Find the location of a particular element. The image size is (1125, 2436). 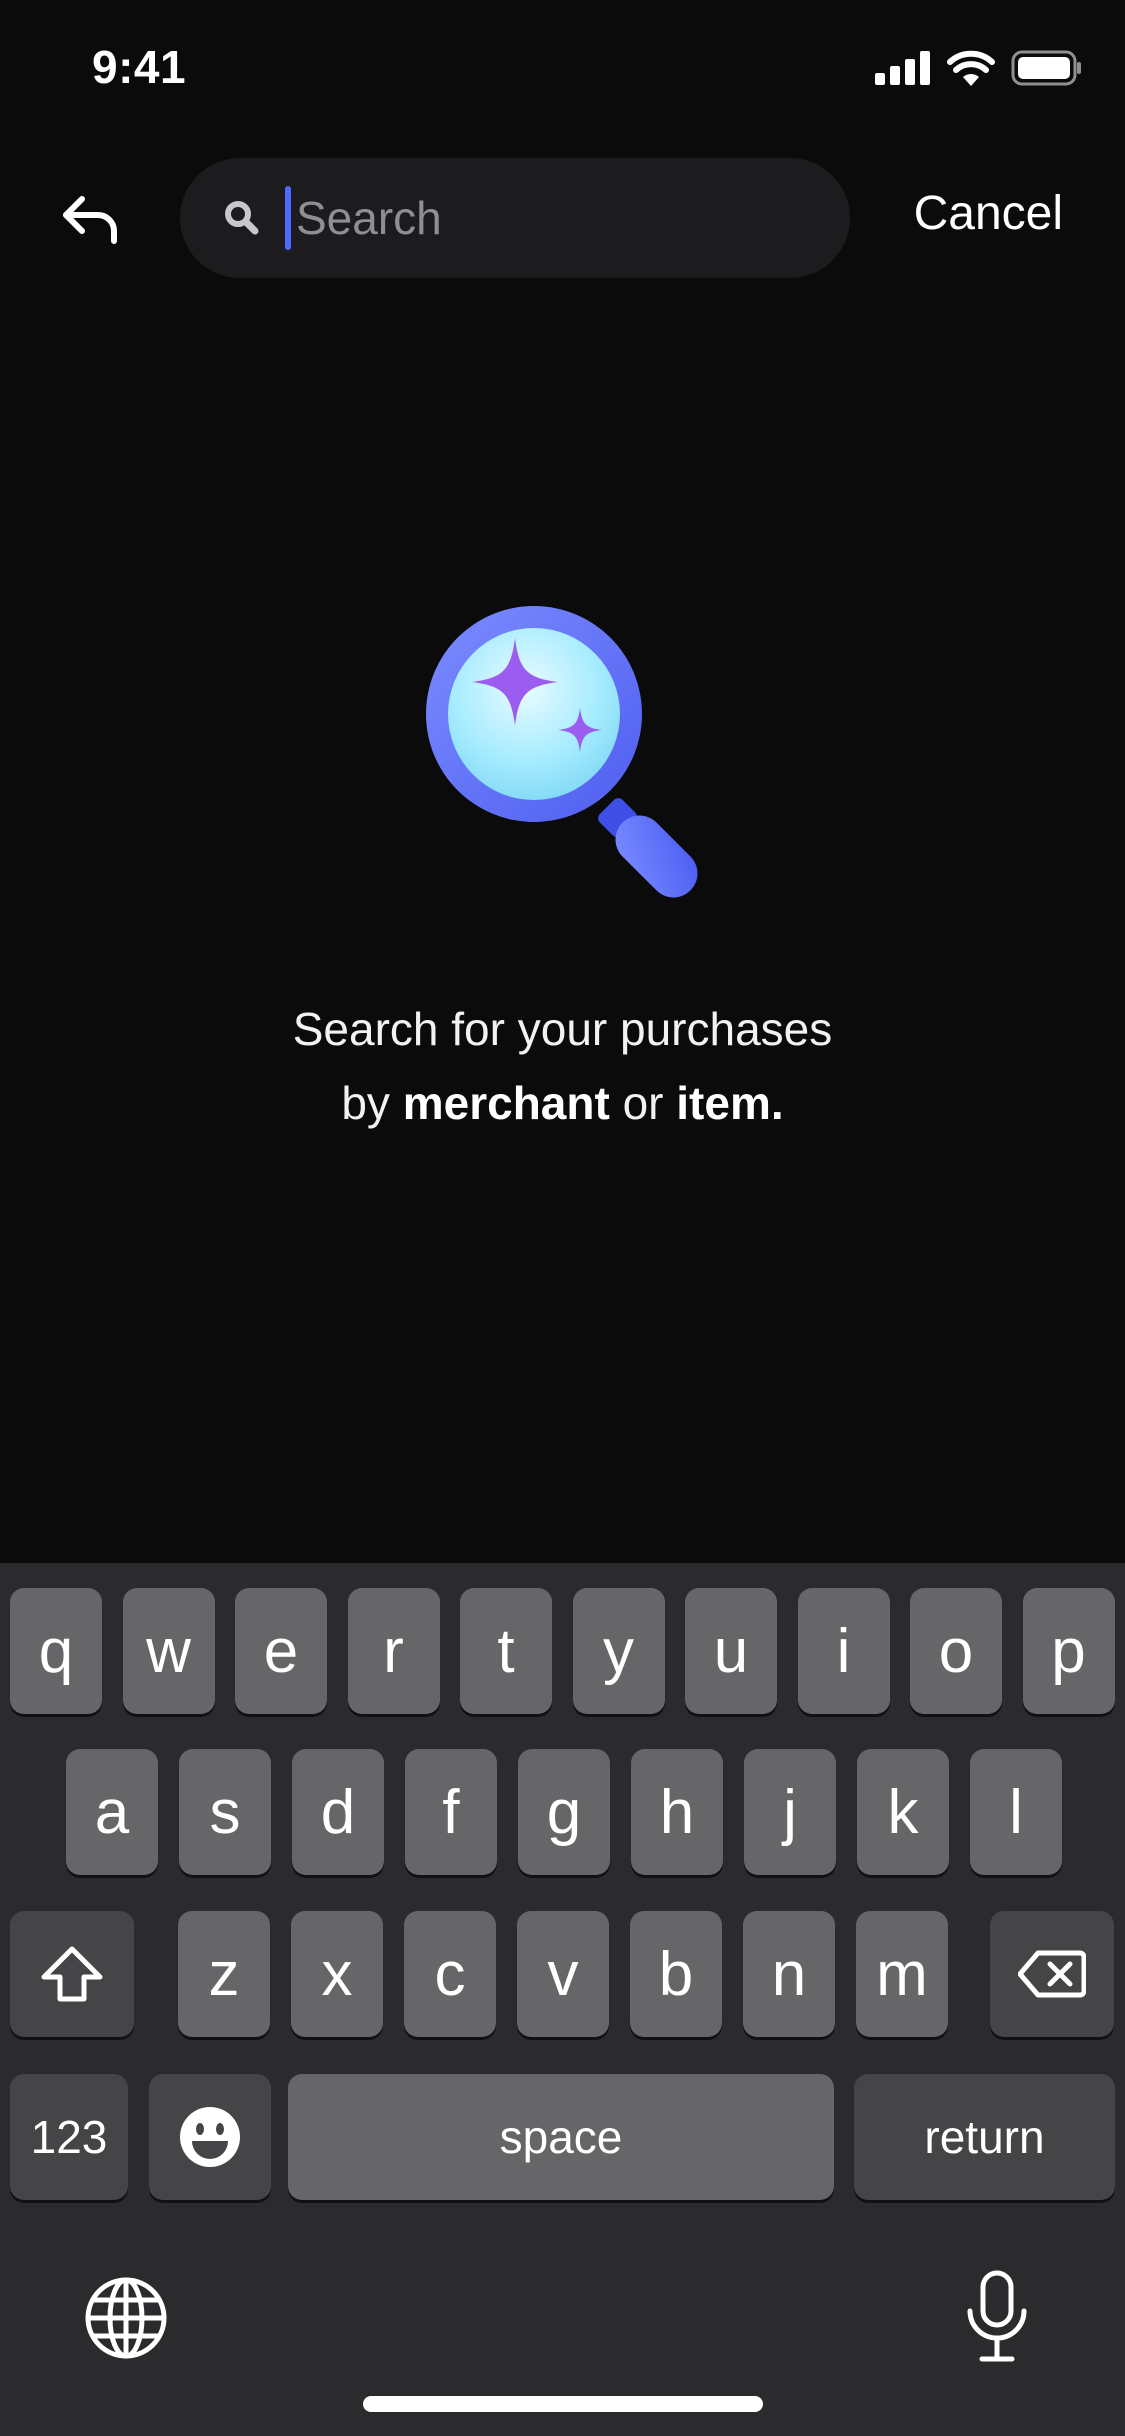

home-indicator is located at coordinates (563, 2404).